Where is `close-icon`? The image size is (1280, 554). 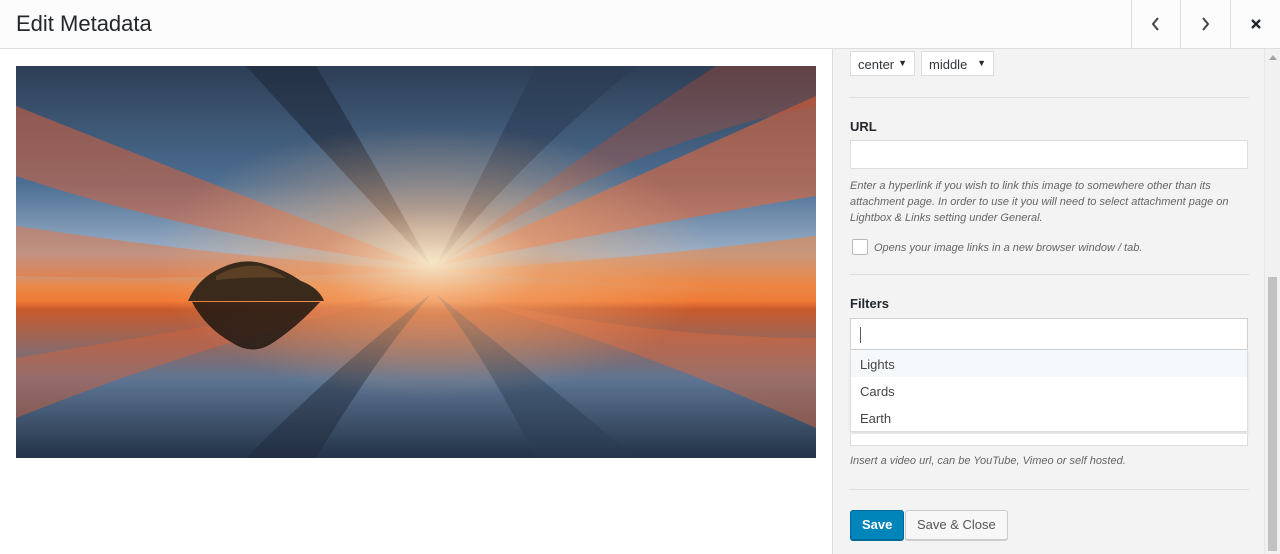 close-icon is located at coordinates (1255, 24).